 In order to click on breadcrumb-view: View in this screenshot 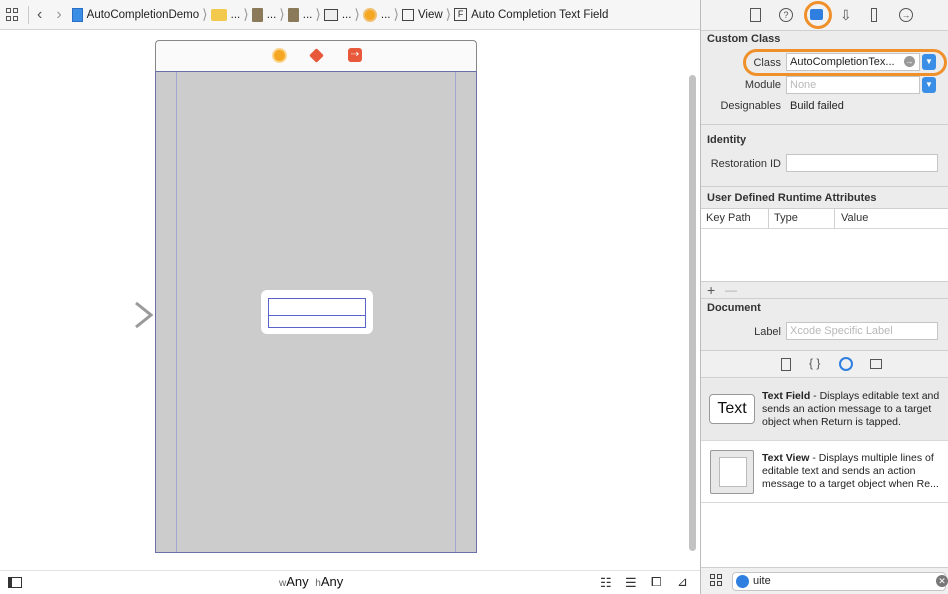, I will do `click(422, 14)`.